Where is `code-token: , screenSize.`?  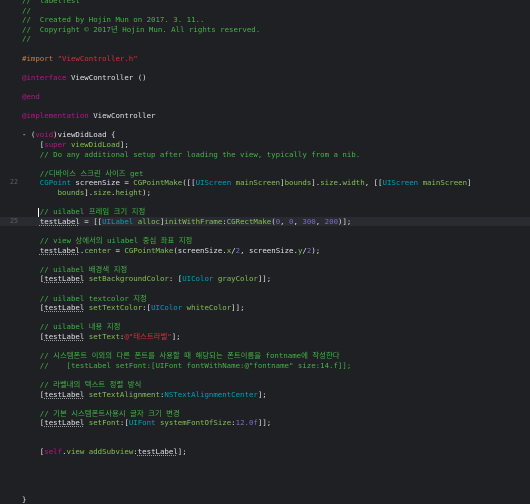 code-token: , screenSize. is located at coordinates (269, 250).